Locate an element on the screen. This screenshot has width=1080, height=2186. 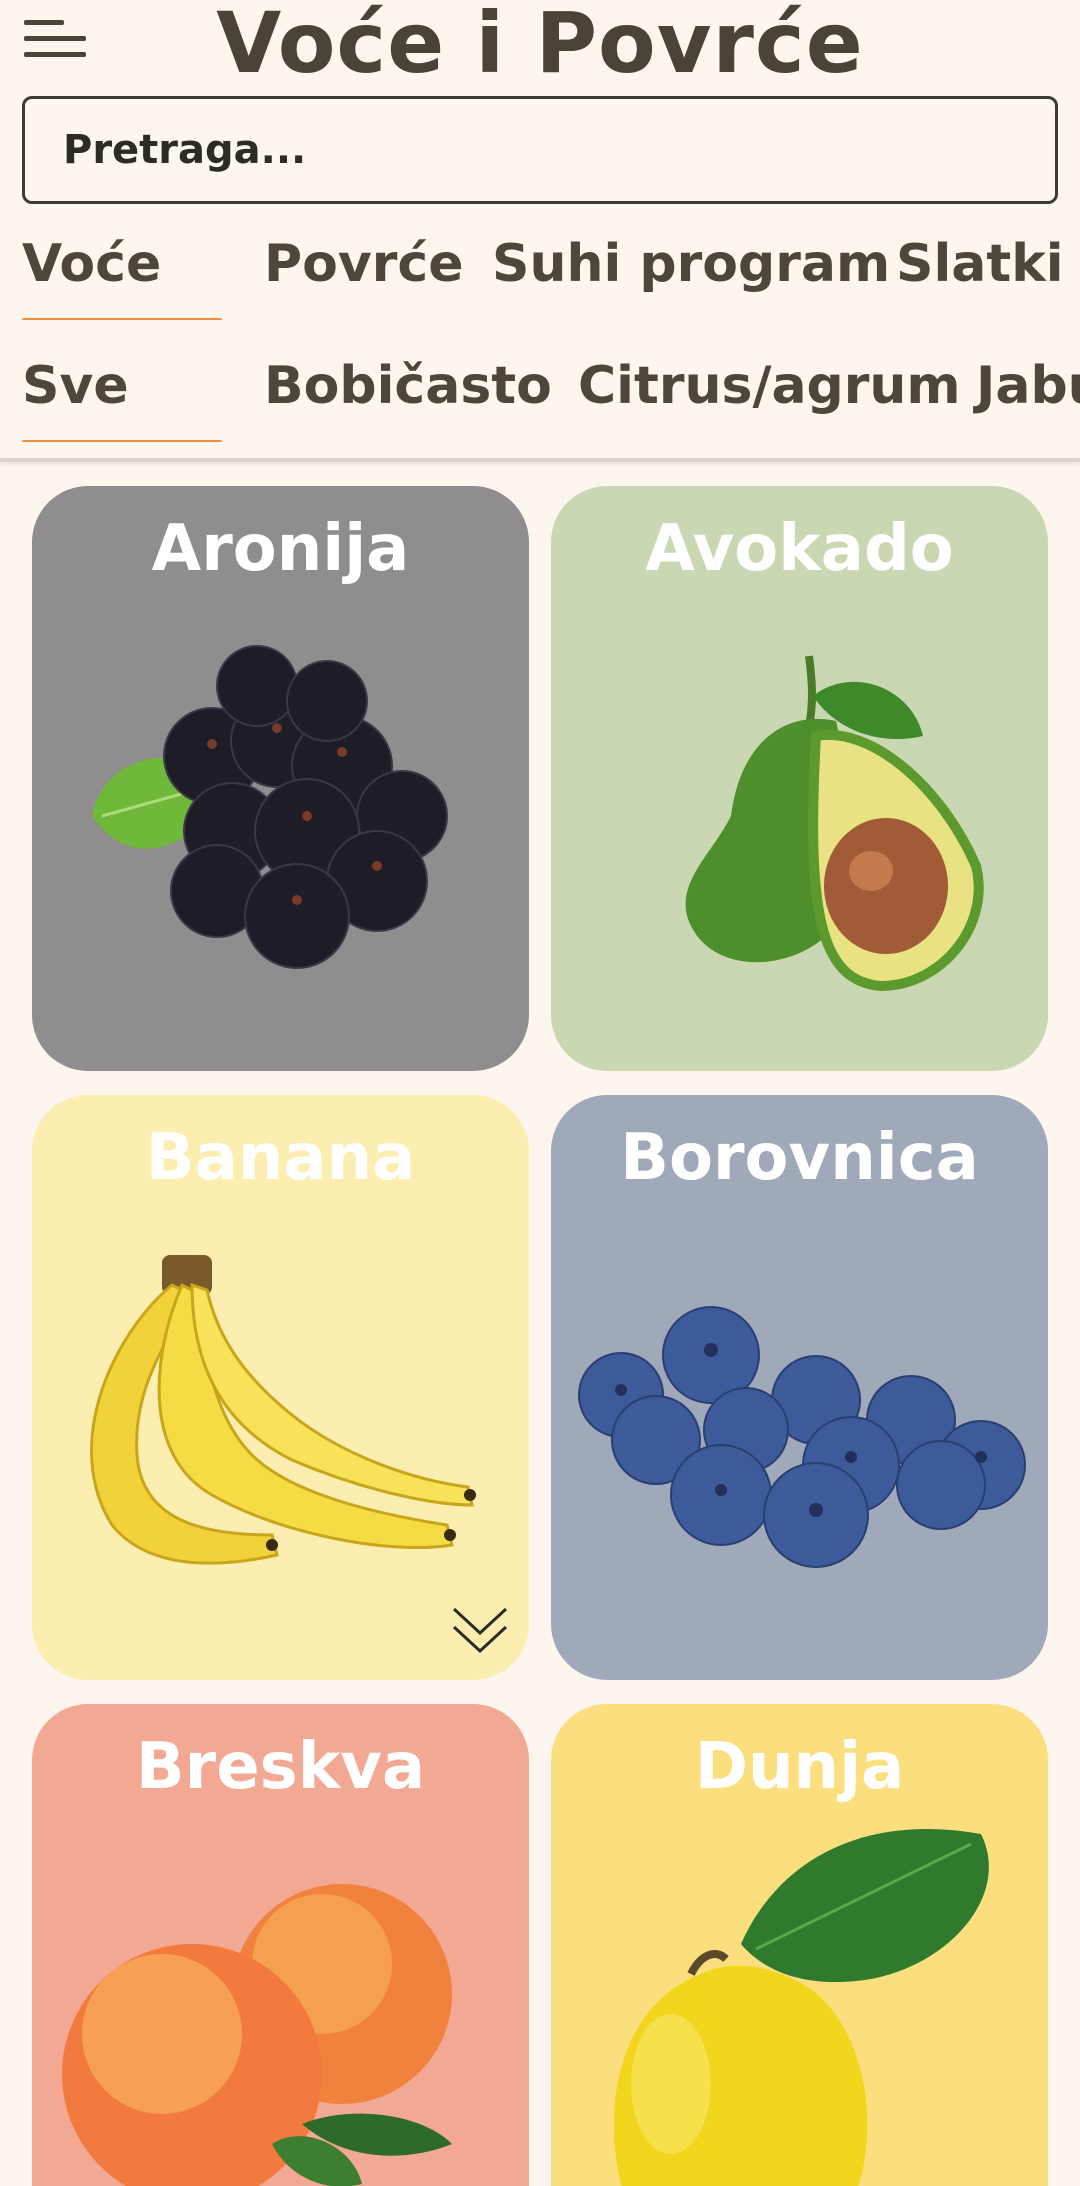
double-chevron-down-icon is located at coordinates (480, 1631).